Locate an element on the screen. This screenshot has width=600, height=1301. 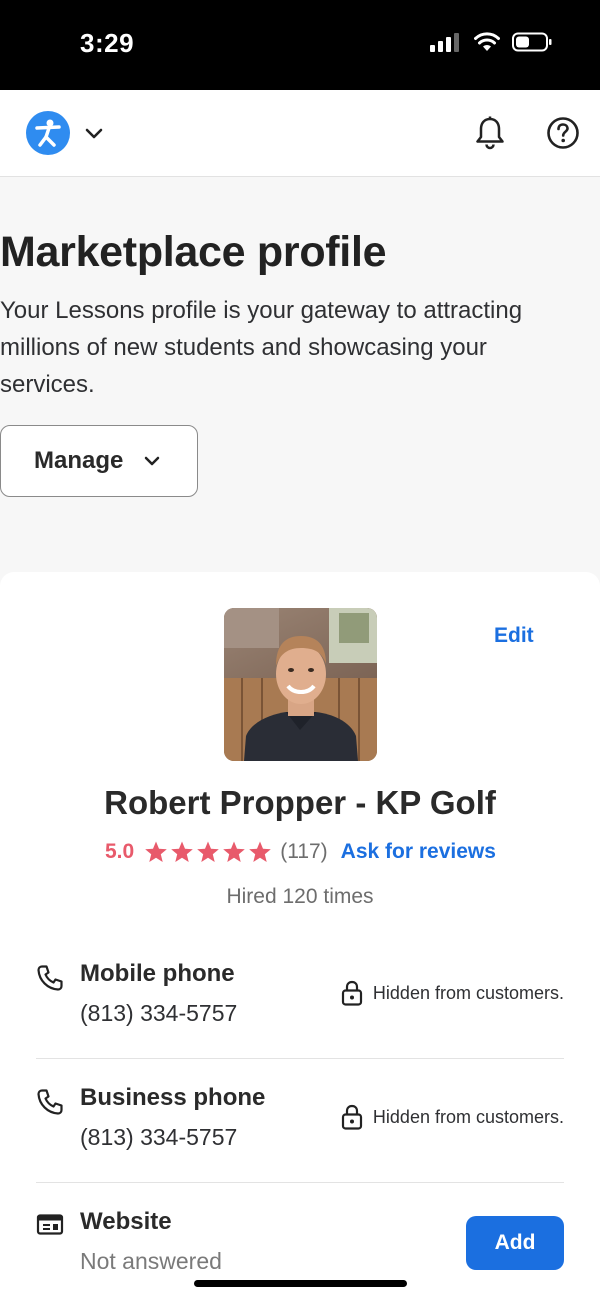
ask-for-reviews-link: Ask for reviews is located at coordinates (418, 852).